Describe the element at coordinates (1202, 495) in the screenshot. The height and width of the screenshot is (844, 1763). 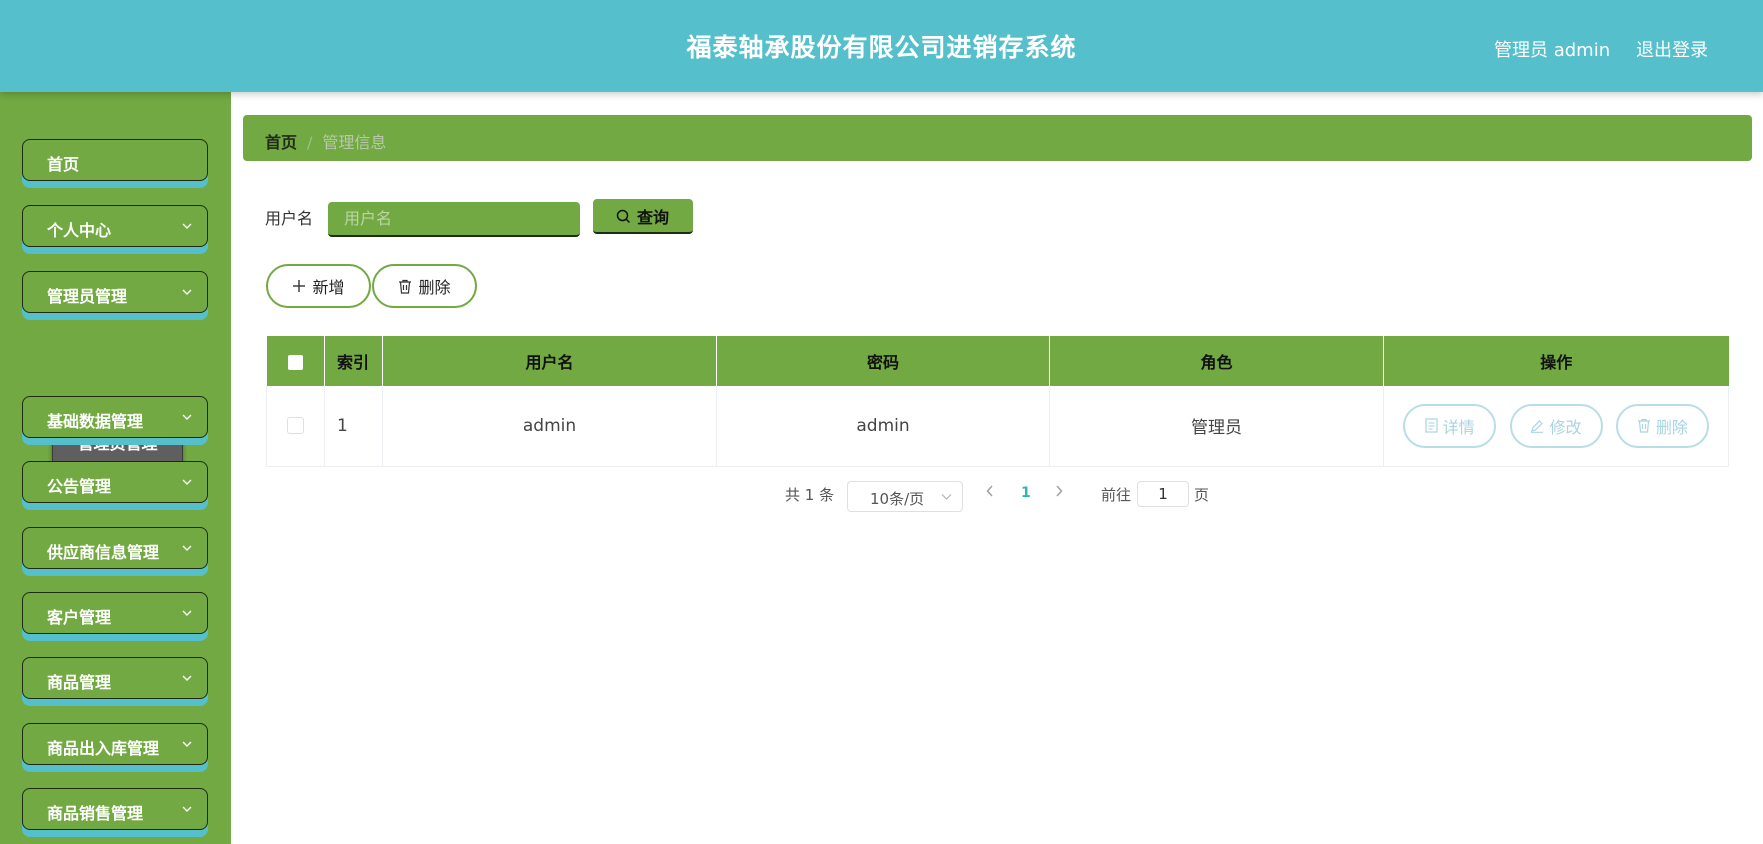
I see `page-unit-label: 页` at that location.